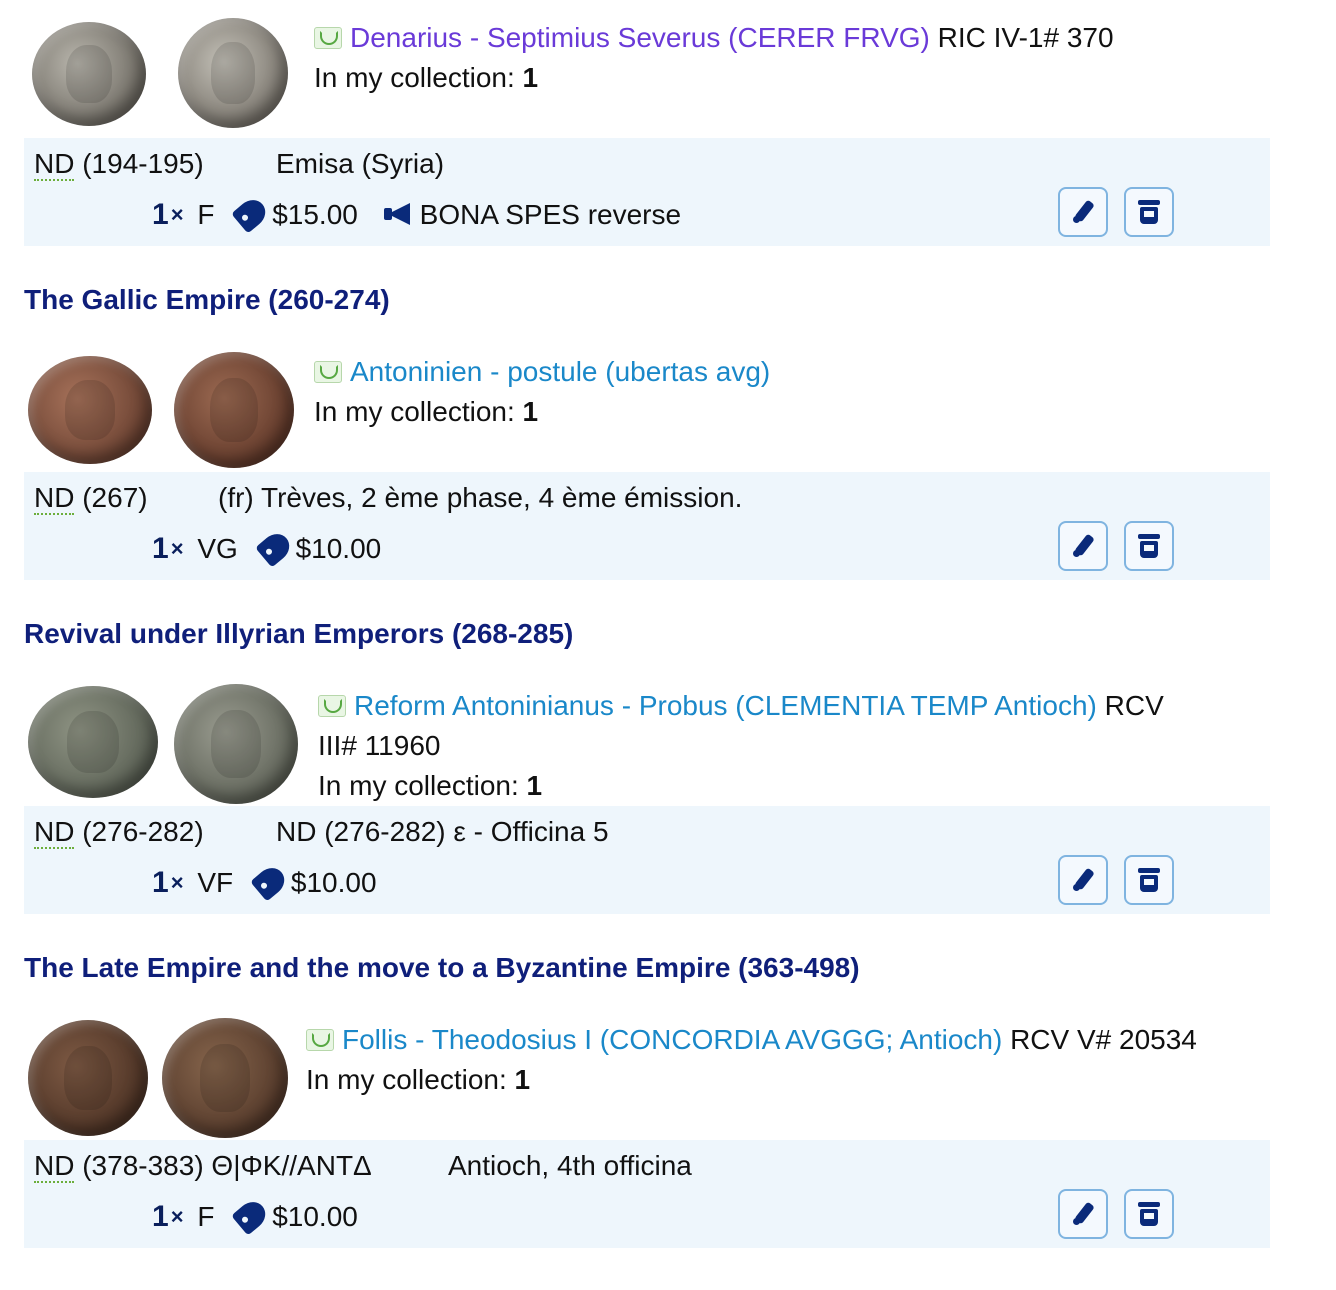 This screenshot has width=1336, height=1290. I want to click on coin-date: ND (378-383) Θ|ΦΚ//ANTΔ, so click(203, 1166).